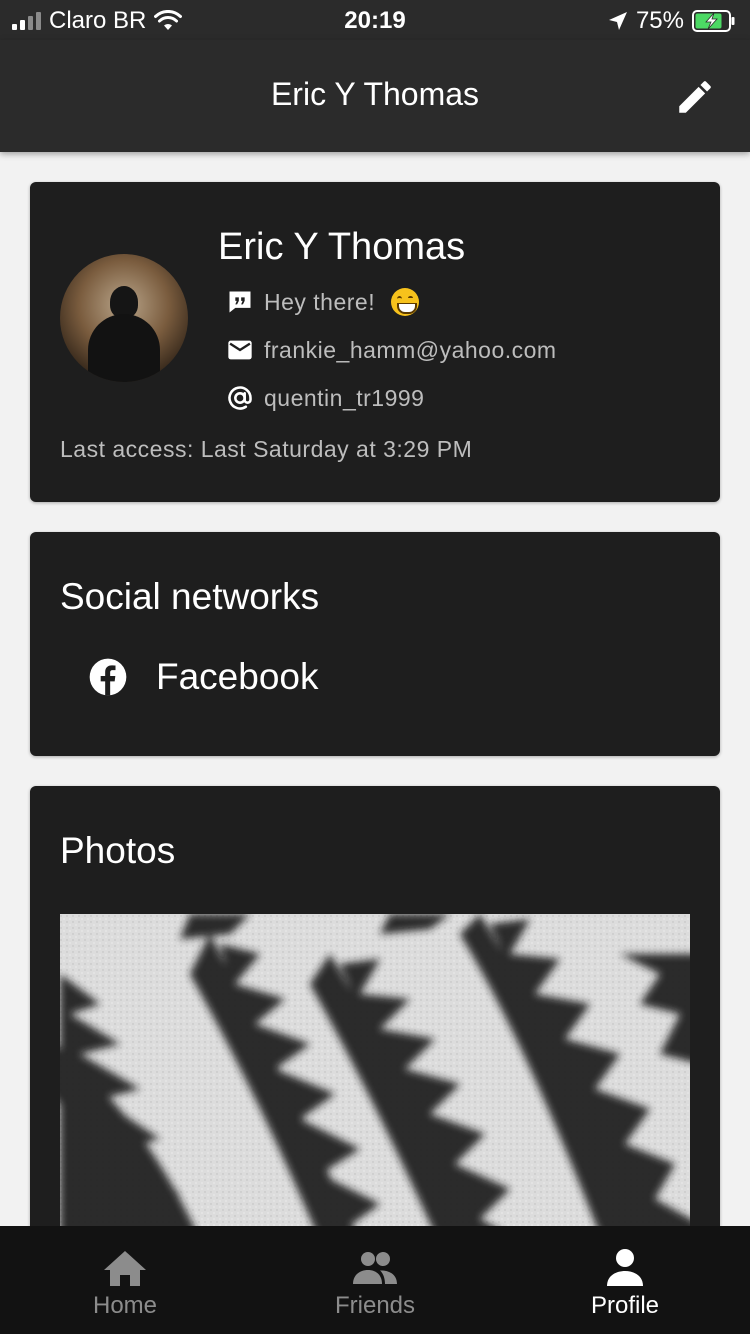 The width and height of the screenshot is (750, 1334). I want to click on facebook-label: Facebook, so click(237, 676).